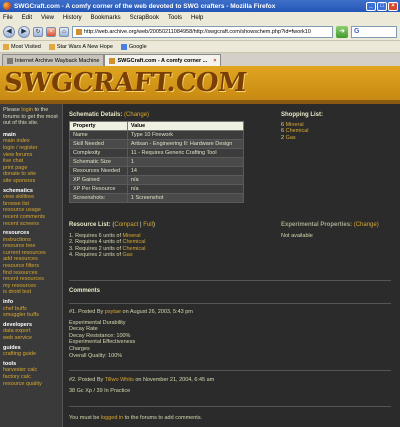 This screenshot has width=400, height=427. What do you see at coordinates (31, 377) in the screenshot?
I see `sidebar-link: factory calc` at bounding box center [31, 377].